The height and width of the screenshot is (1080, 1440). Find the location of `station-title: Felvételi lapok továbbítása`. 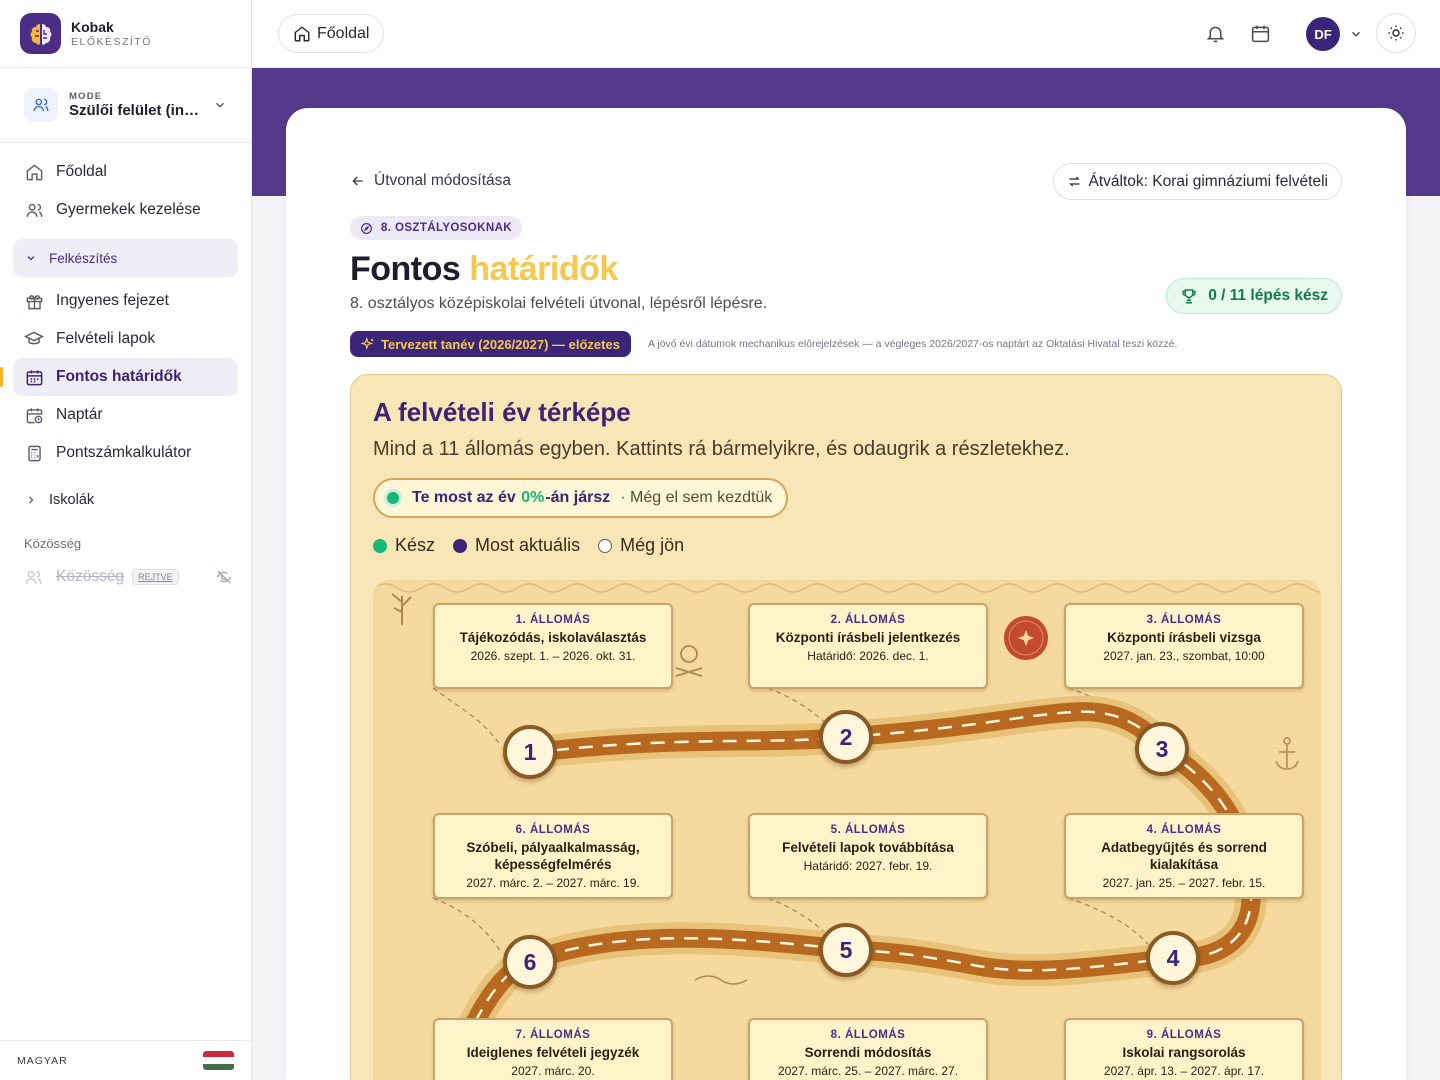

station-title: Felvételi lapok továbbítása is located at coordinates (868, 847).